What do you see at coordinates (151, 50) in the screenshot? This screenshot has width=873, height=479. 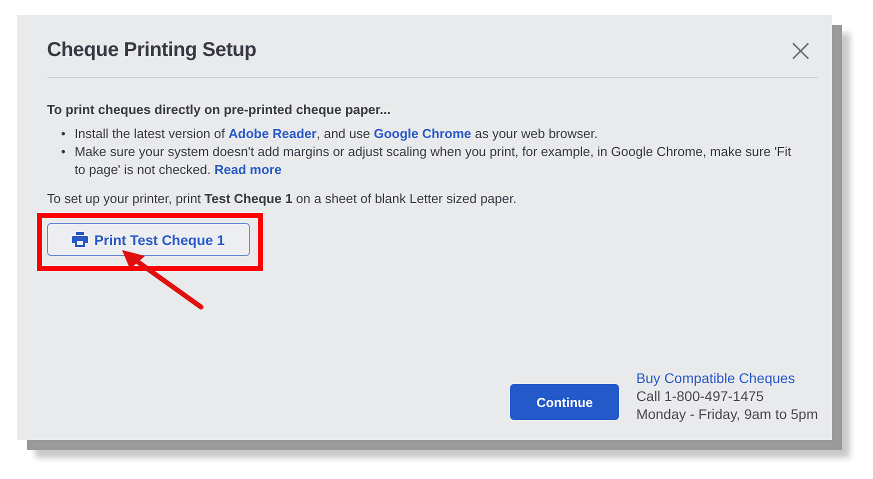 I see `dialog-title: Cheque Printing Setup` at bounding box center [151, 50].